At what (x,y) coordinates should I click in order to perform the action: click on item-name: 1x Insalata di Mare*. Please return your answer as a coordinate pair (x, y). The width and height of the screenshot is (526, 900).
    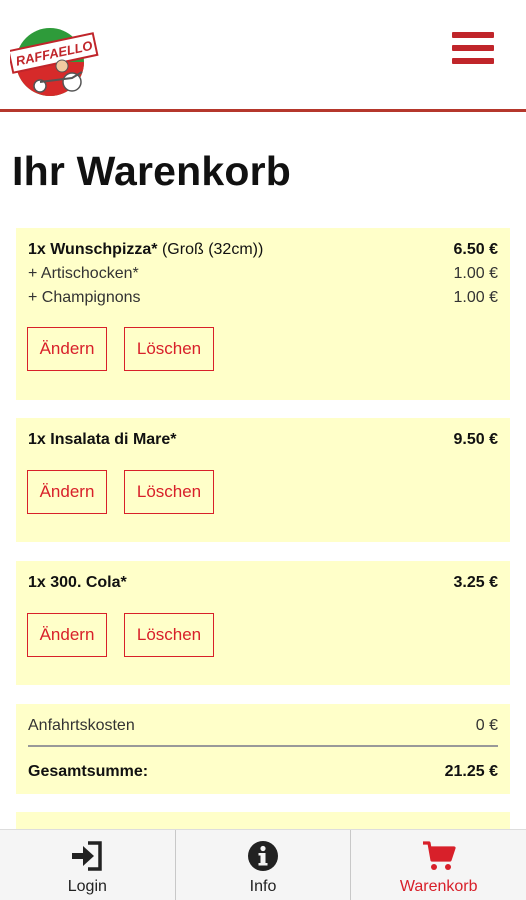
    Looking at the image, I should click on (102, 439).